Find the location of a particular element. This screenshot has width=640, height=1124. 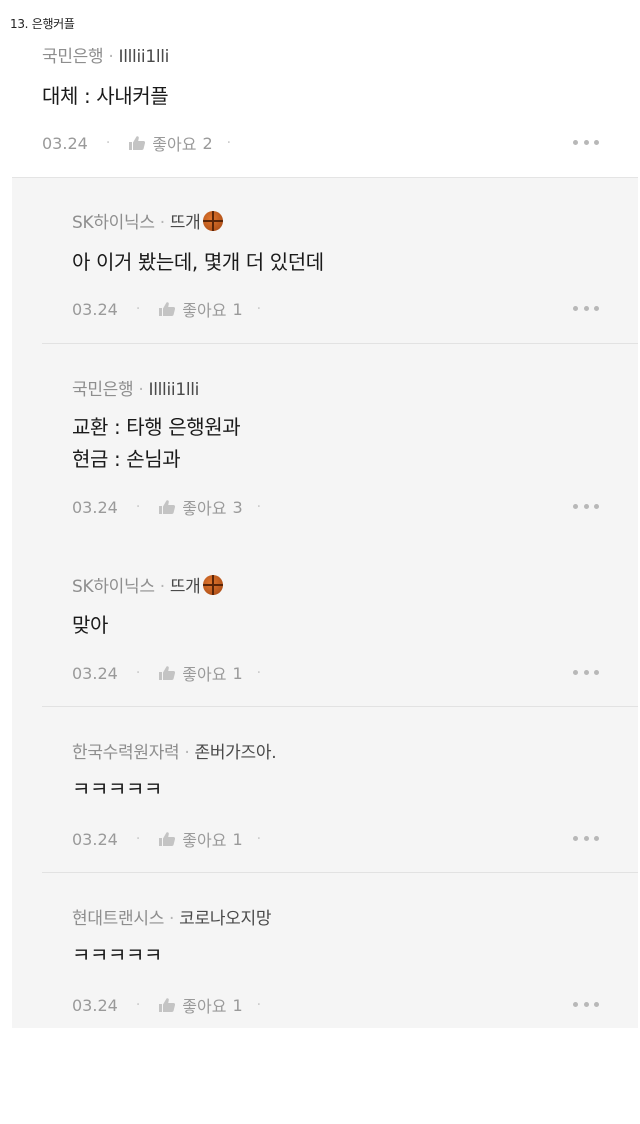

comment-line: 현금 : 손님과 is located at coordinates (126, 459).